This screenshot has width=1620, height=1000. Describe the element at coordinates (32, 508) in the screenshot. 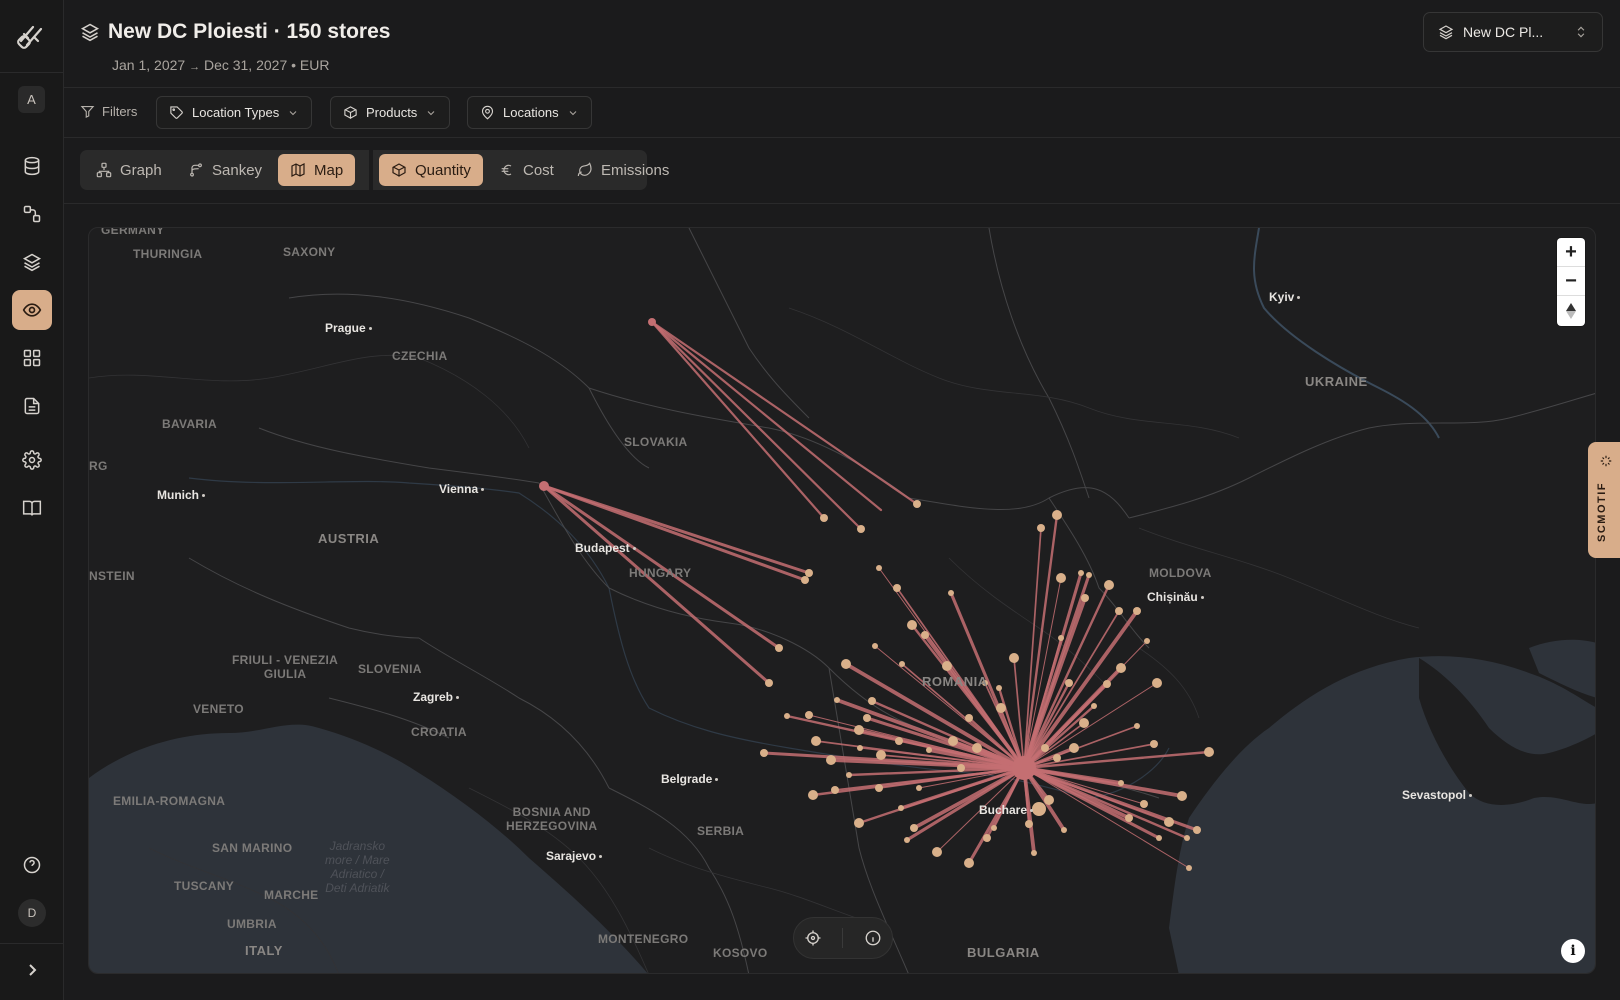

I see `sidebar-item-docs` at that location.